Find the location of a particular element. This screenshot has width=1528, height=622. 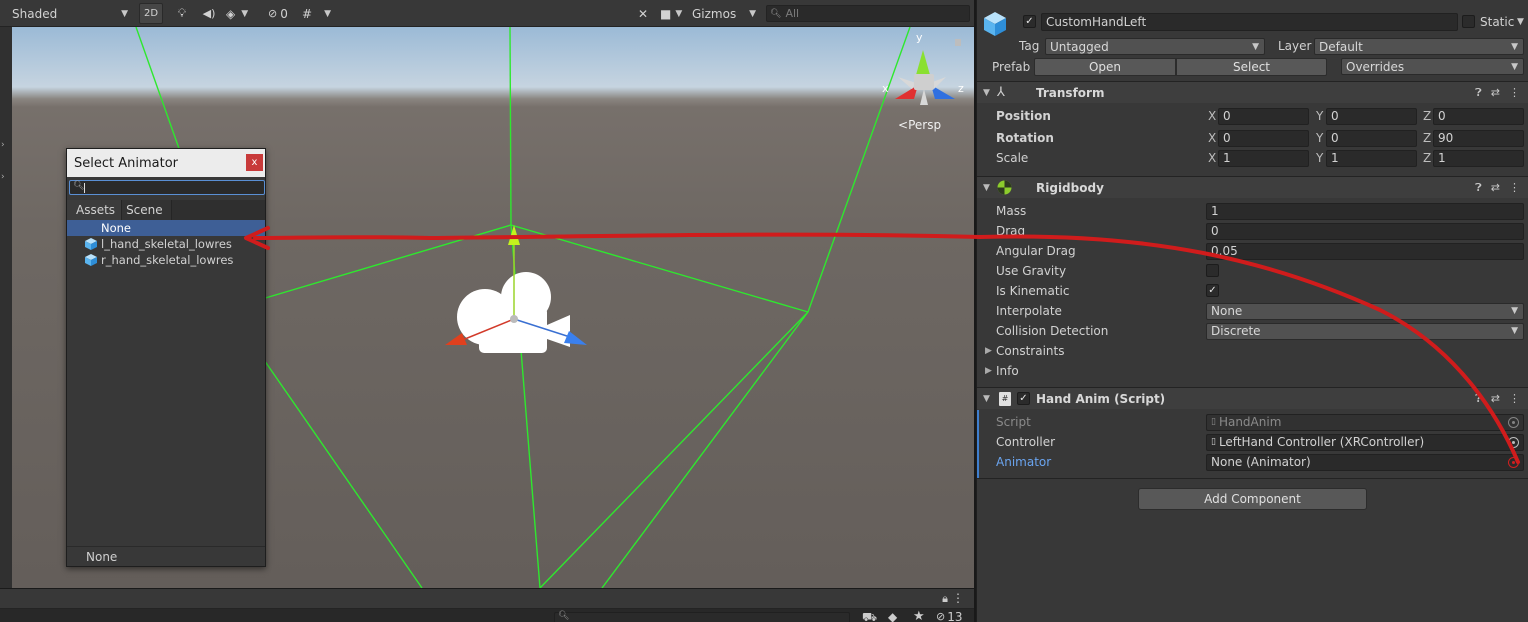

position-y-field: 0 is located at coordinates (1371, 116).